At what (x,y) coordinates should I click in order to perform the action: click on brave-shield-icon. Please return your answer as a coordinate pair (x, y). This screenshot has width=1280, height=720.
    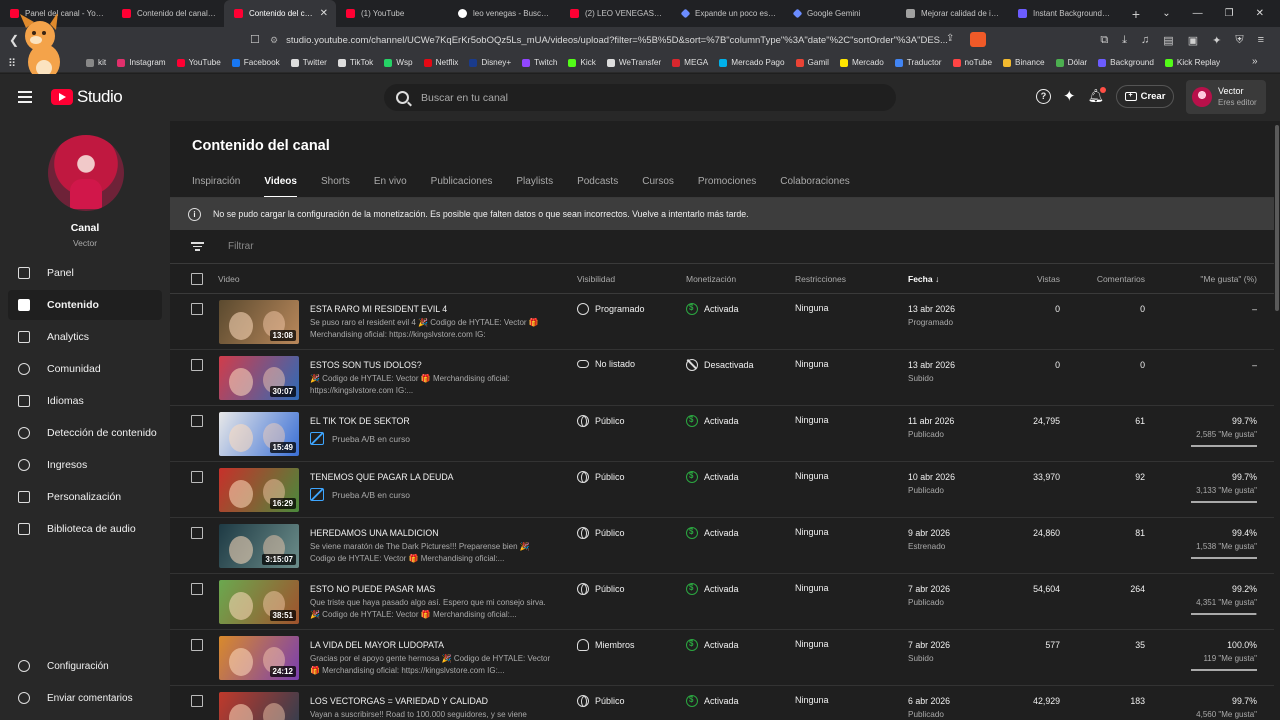
    Looking at the image, I should click on (978, 39).